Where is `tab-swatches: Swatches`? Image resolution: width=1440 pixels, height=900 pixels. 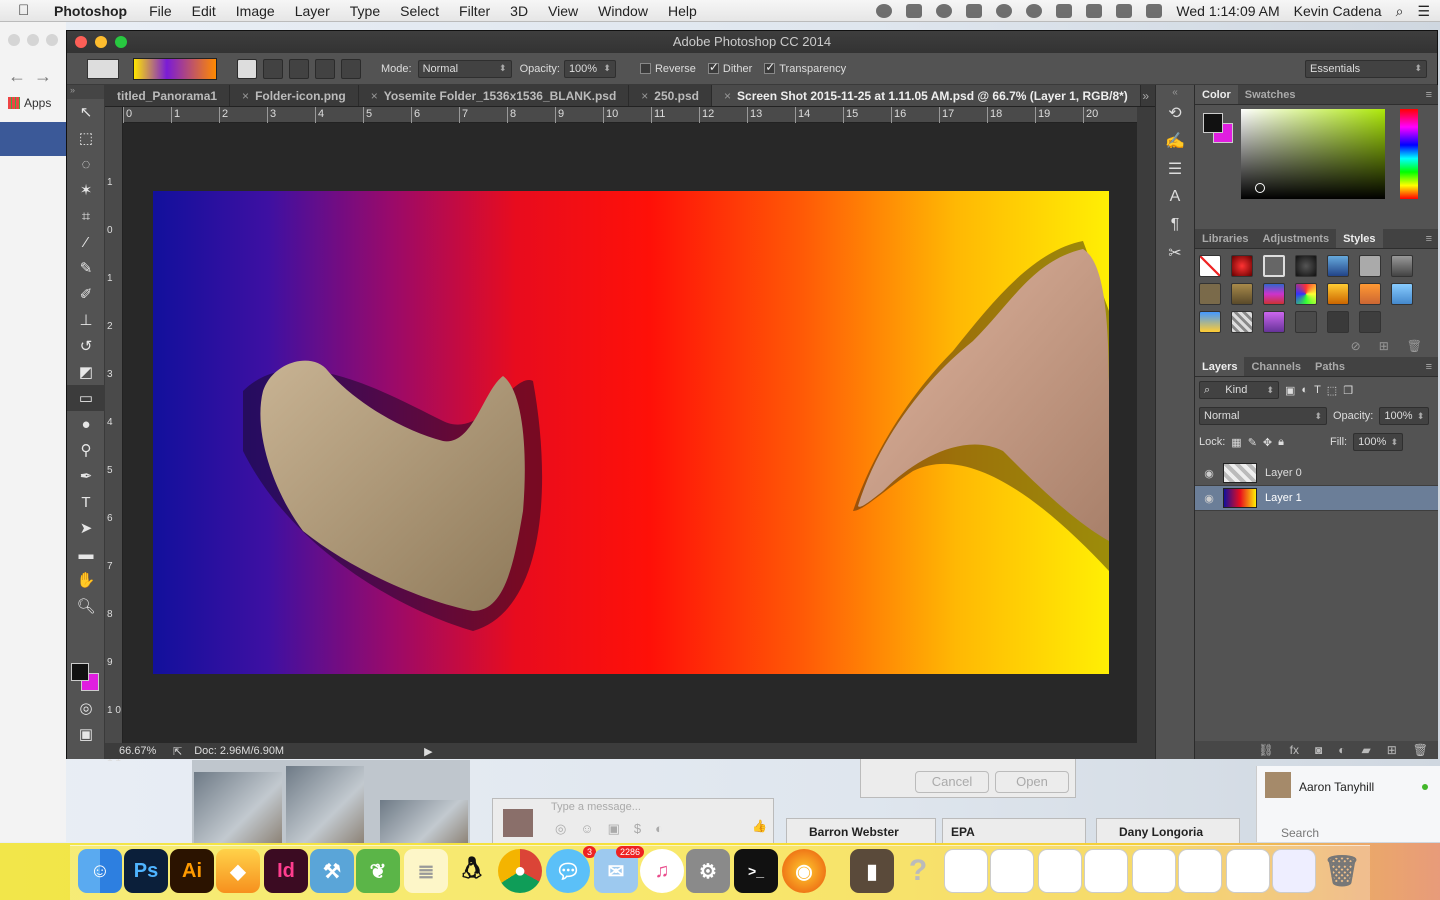 tab-swatches: Swatches is located at coordinates (1270, 94).